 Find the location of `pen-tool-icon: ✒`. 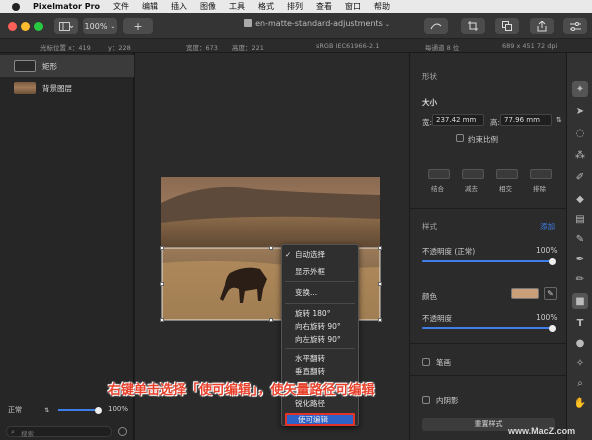

pen-tool-icon: ✒ is located at coordinates (580, 259).